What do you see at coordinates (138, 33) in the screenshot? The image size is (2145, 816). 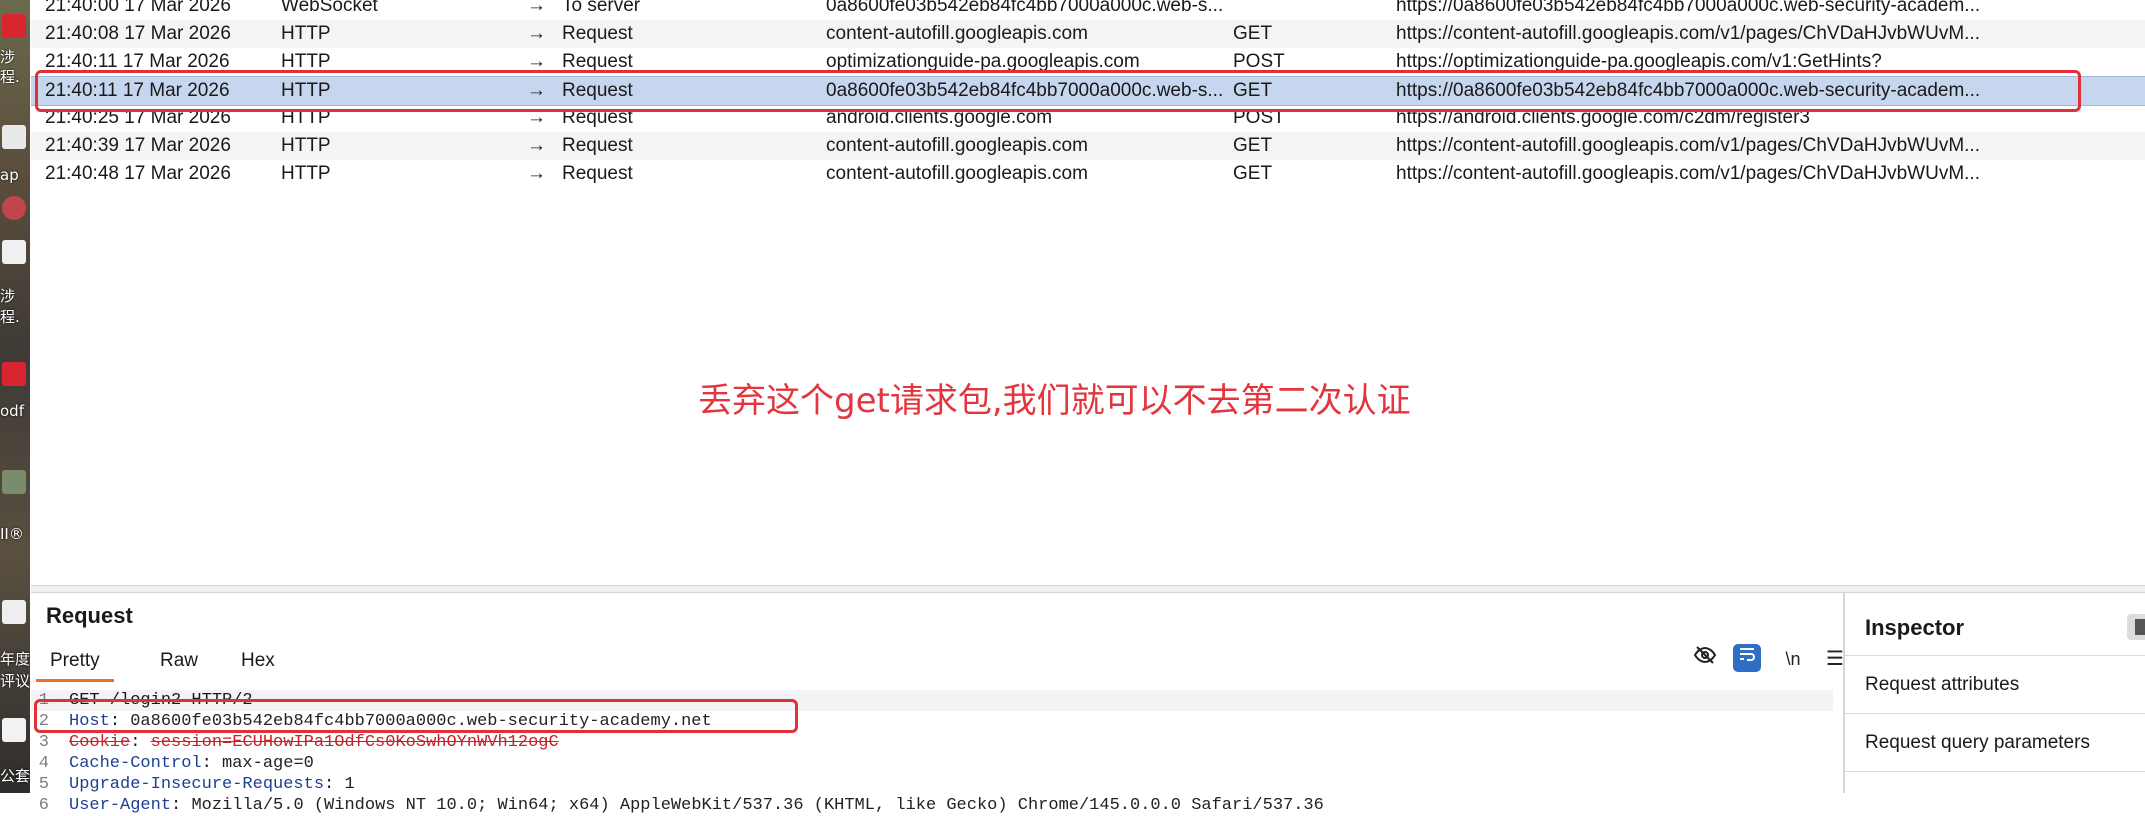 I see `row-time: 21:40:08 17 Mar 2026` at bounding box center [138, 33].